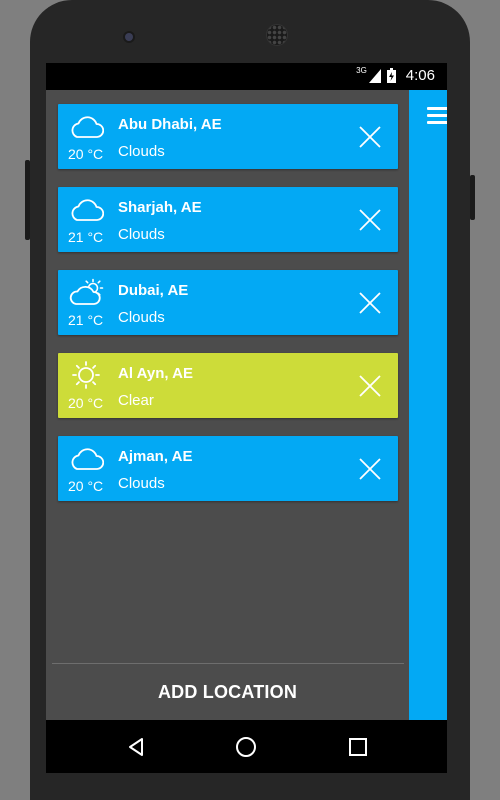  I want to click on location-card: 20 °C Abu Dhabi, AE Clouds, so click(228, 136).